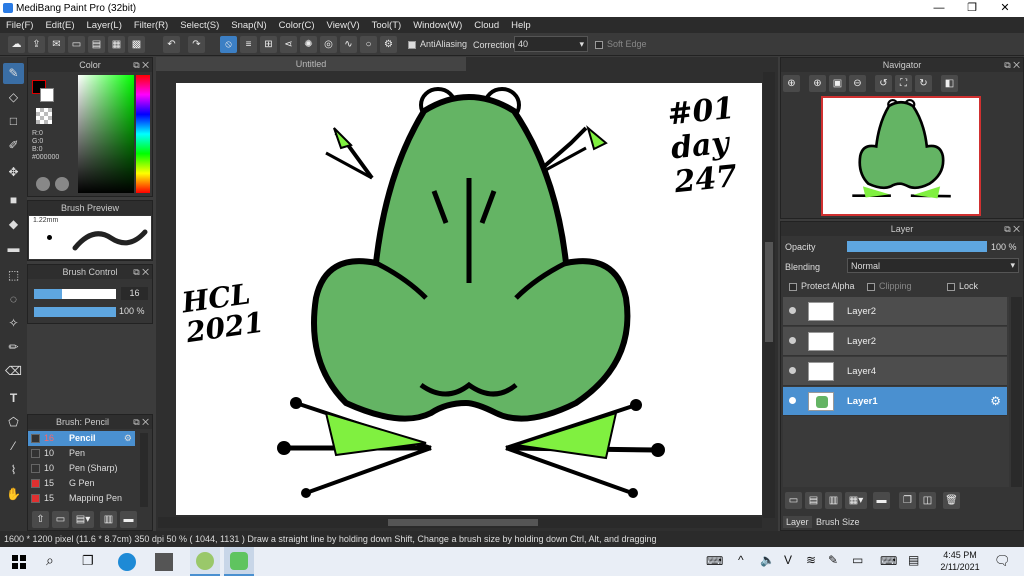 The image size is (1024, 576). What do you see at coordinates (248, 44) in the screenshot?
I see `snap-parallel-icon: ≡` at bounding box center [248, 44].